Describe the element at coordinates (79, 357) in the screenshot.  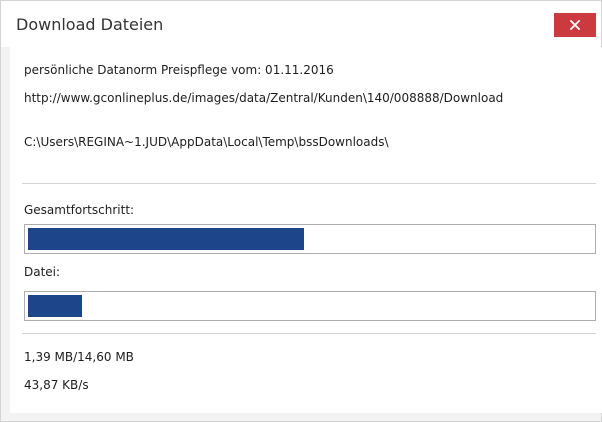
I see `size-status: 1,39 MB/14,60 MB` at that location.